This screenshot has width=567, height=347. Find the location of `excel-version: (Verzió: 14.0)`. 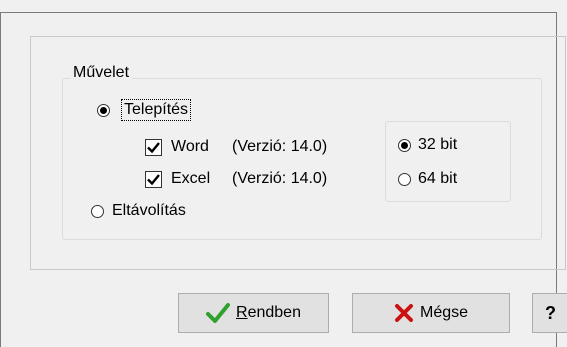

excel-version: (Verzió: 14.0) is located at coordinates (280, 178).